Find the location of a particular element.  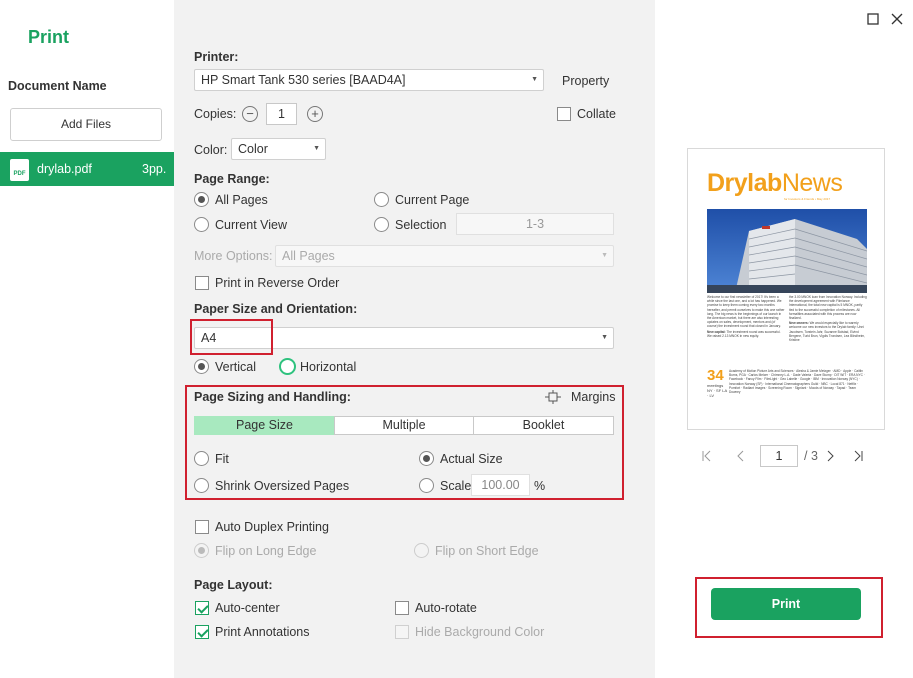

selection-radio is located at coordinates (381, 224).